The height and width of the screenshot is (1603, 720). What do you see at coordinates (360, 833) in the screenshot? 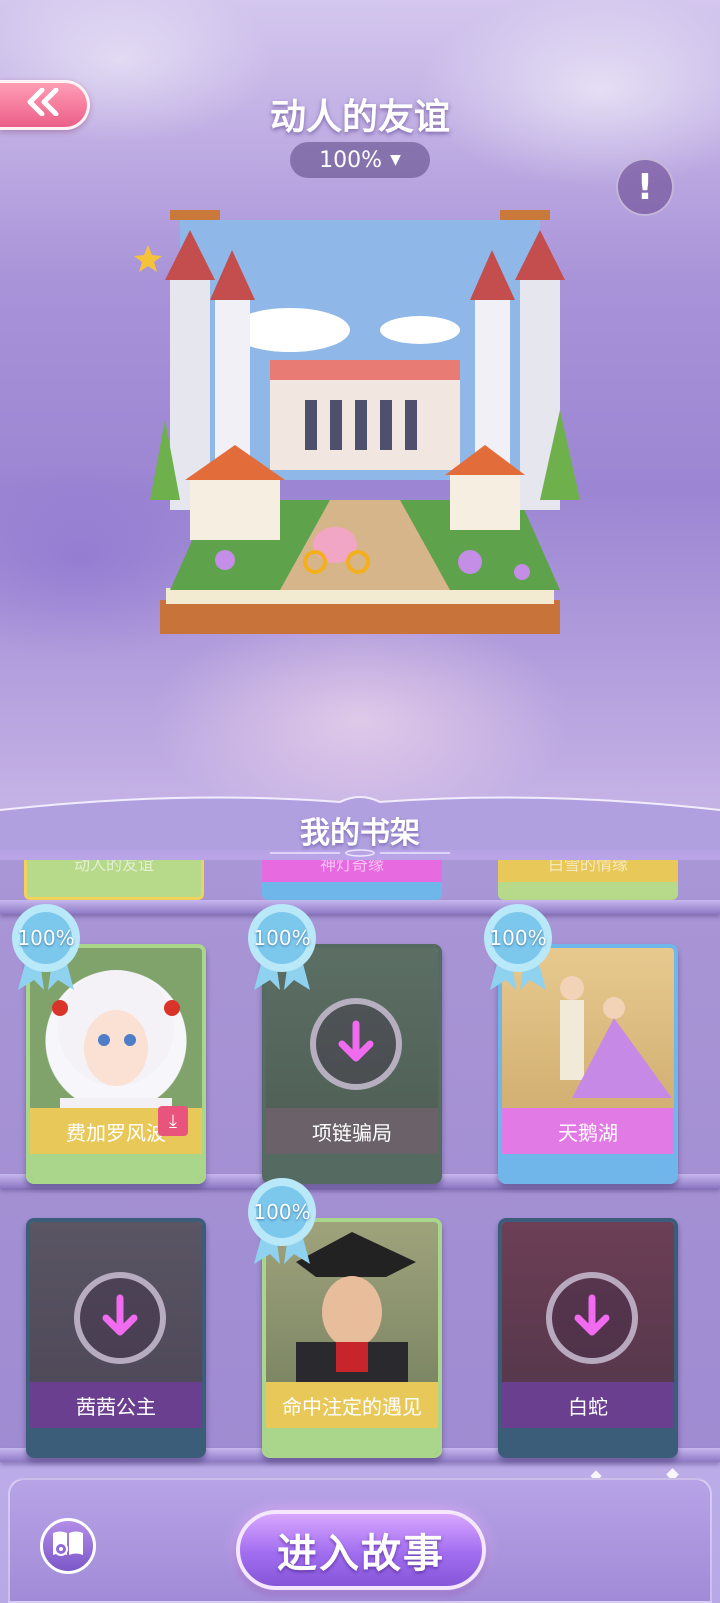
I see `shelf-title: 我的书架` at bounding box center [360, 833].